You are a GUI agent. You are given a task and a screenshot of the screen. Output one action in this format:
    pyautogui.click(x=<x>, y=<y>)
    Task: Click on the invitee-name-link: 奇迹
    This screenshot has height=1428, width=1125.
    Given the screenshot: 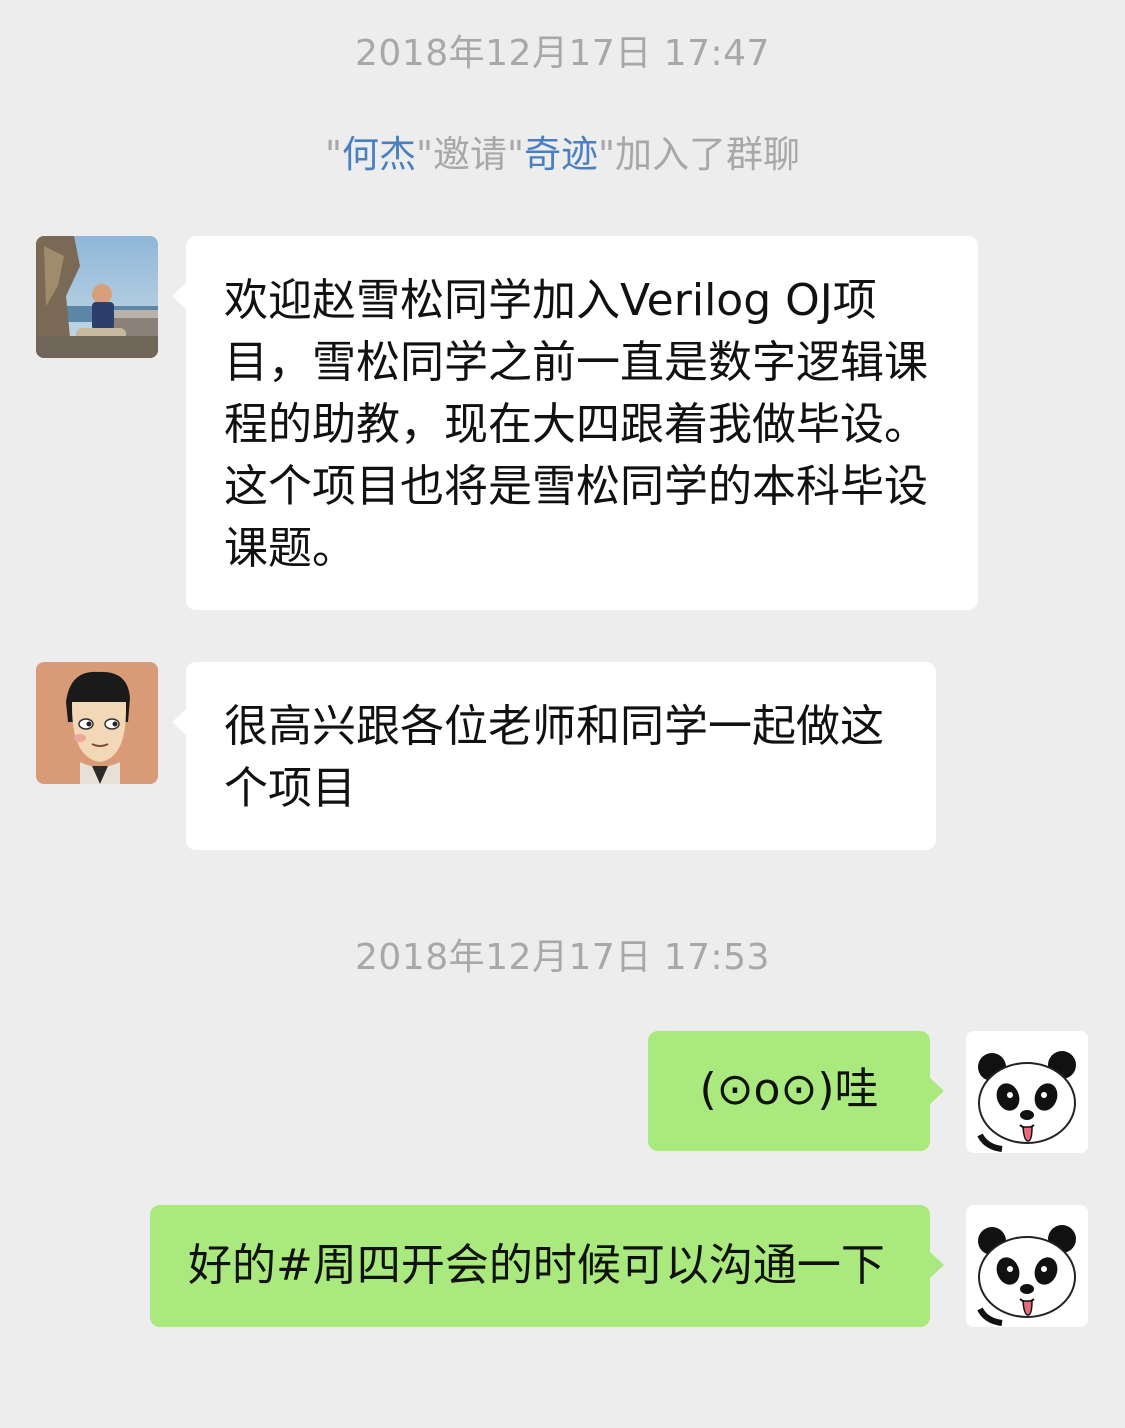 What is the action you would take?
    pyautogui.click(x=561, y=154)
    